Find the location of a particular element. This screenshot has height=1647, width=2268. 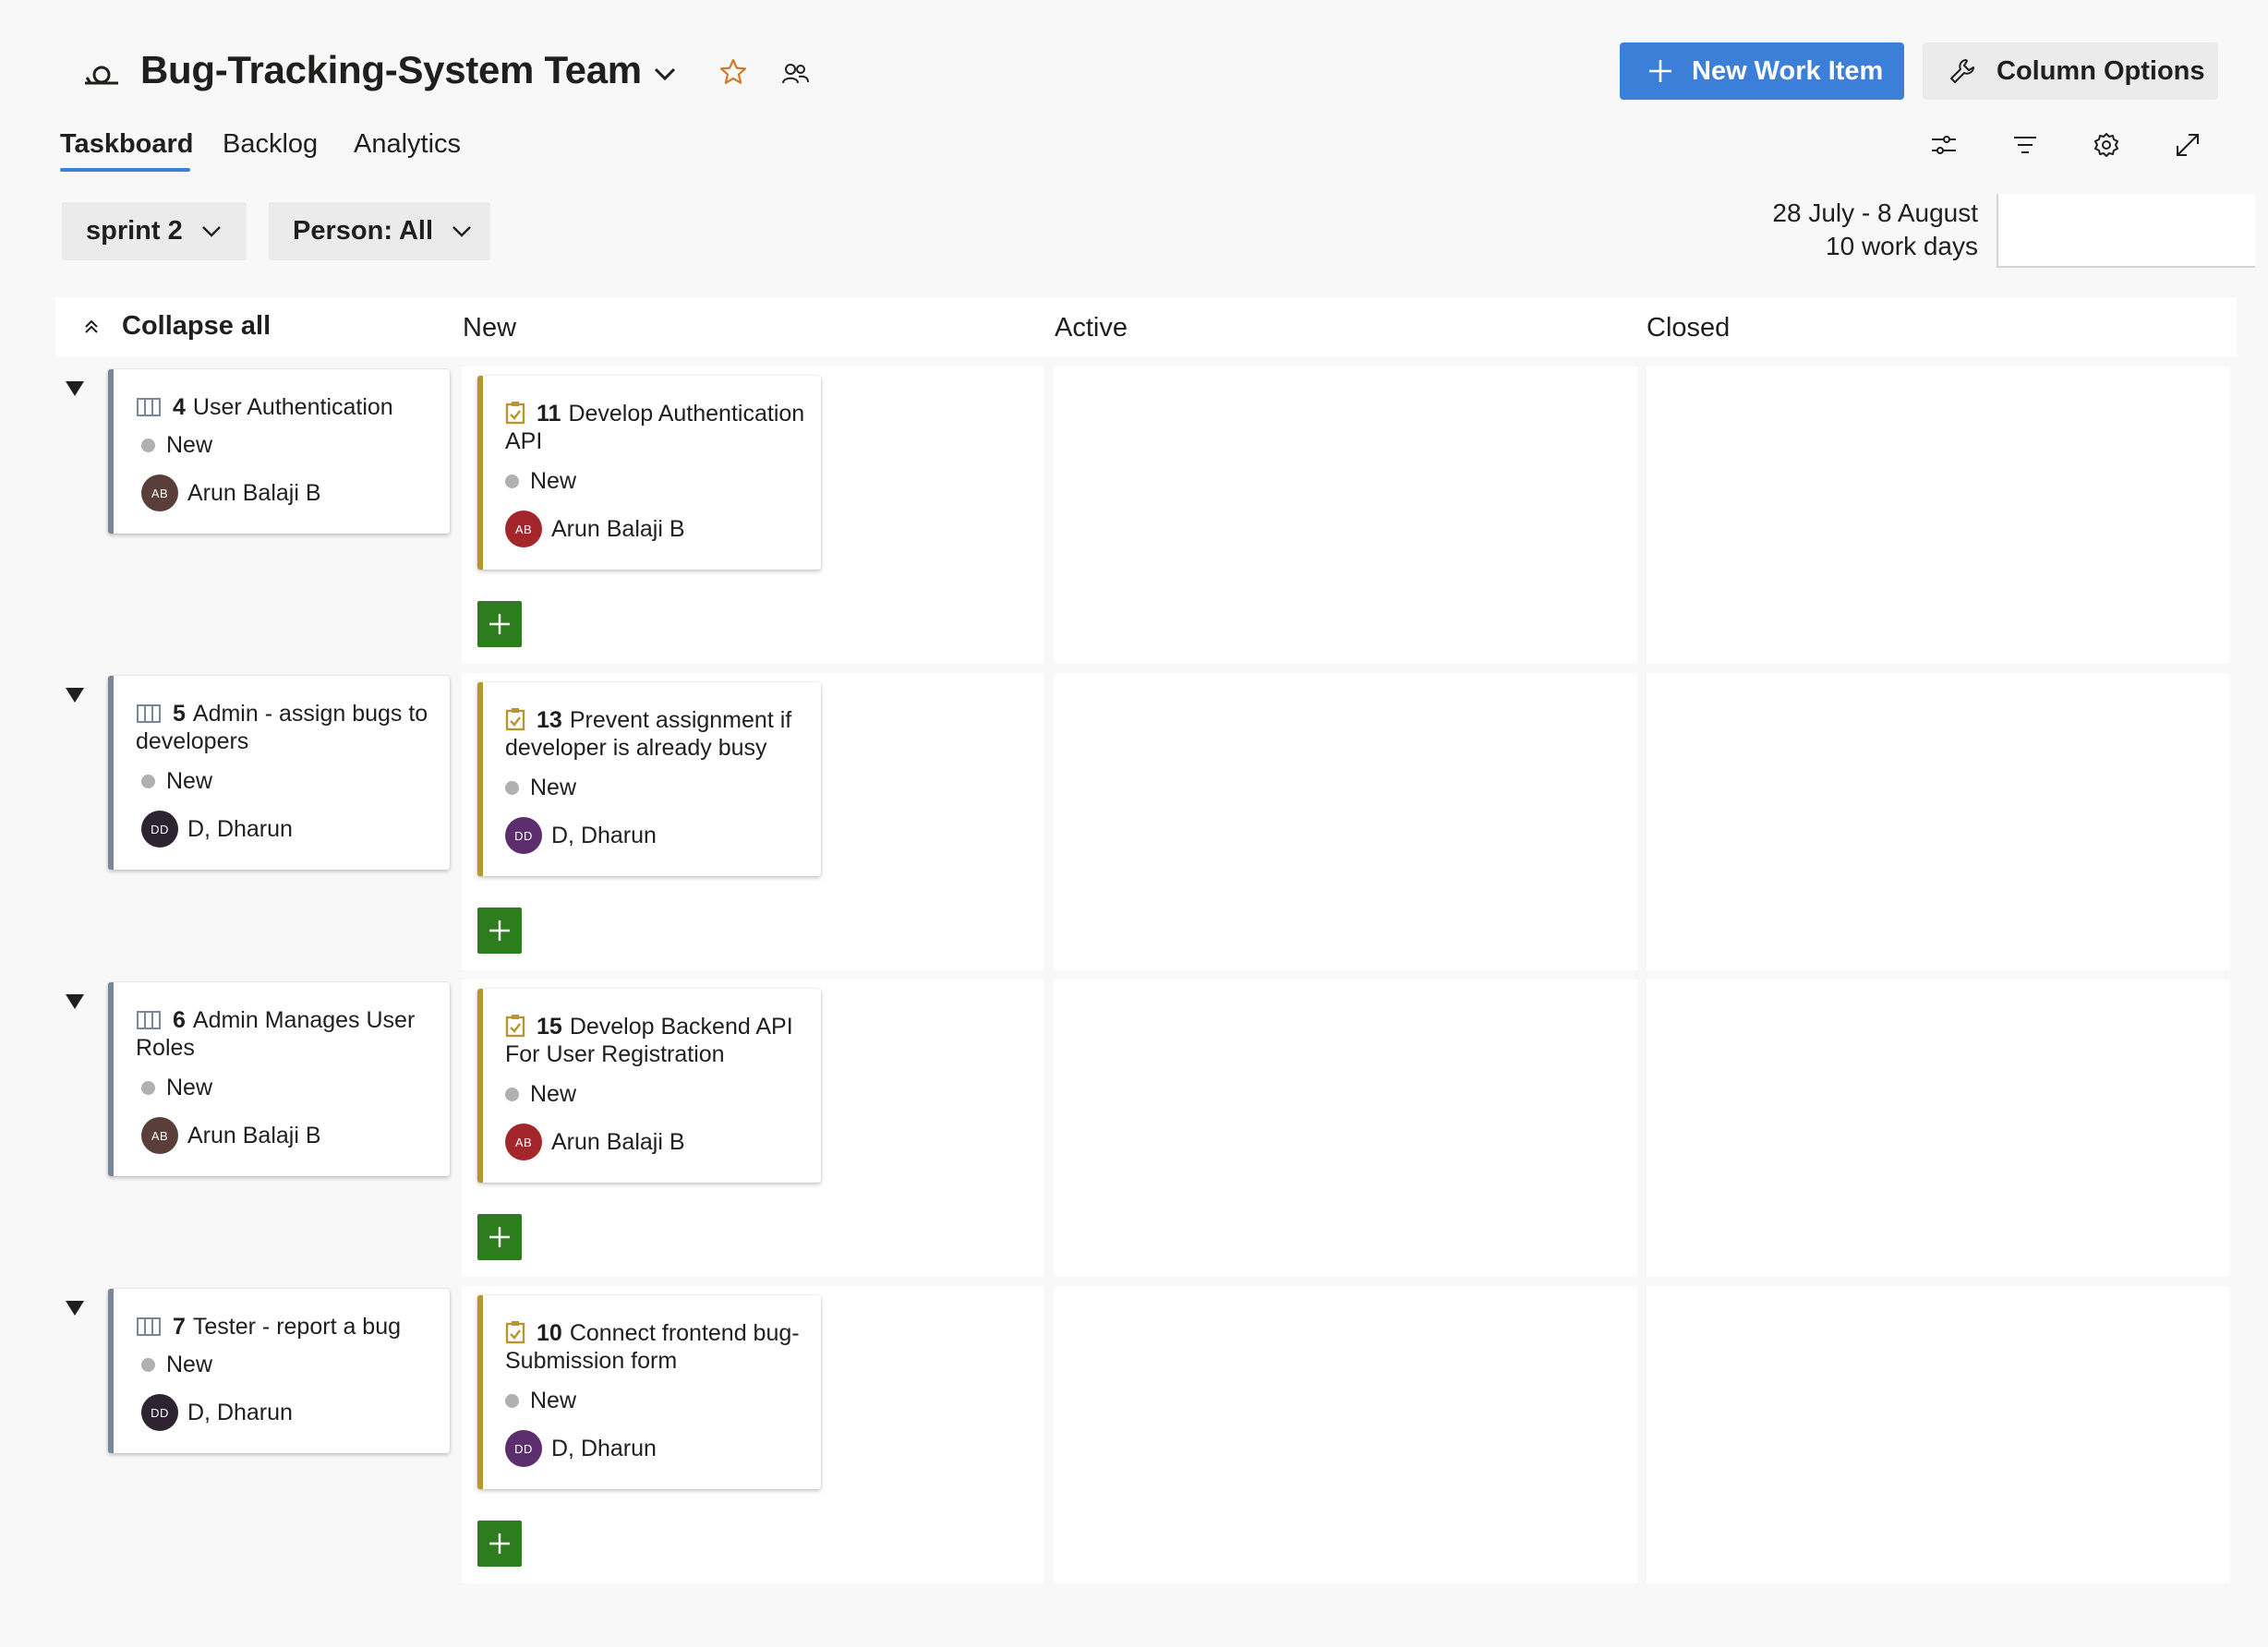

favorite-star-icon is located at coordinates (733, 72).